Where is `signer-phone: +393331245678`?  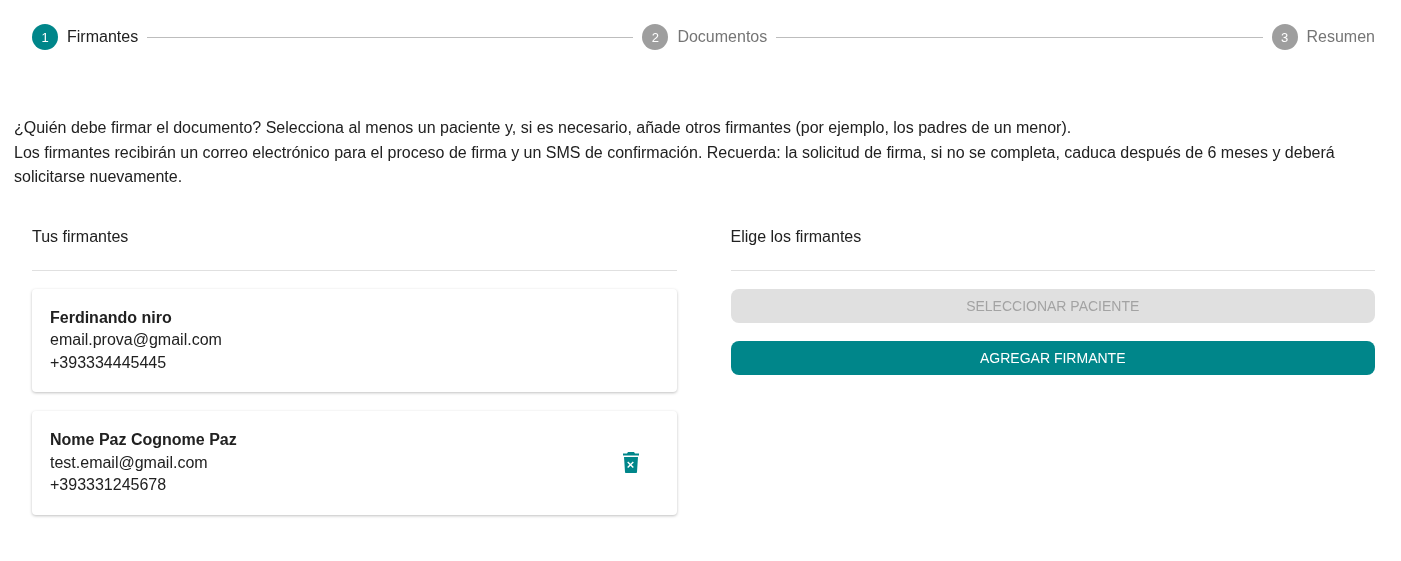
signer-phone: +393331245678 is located at coordinates (109, 485).